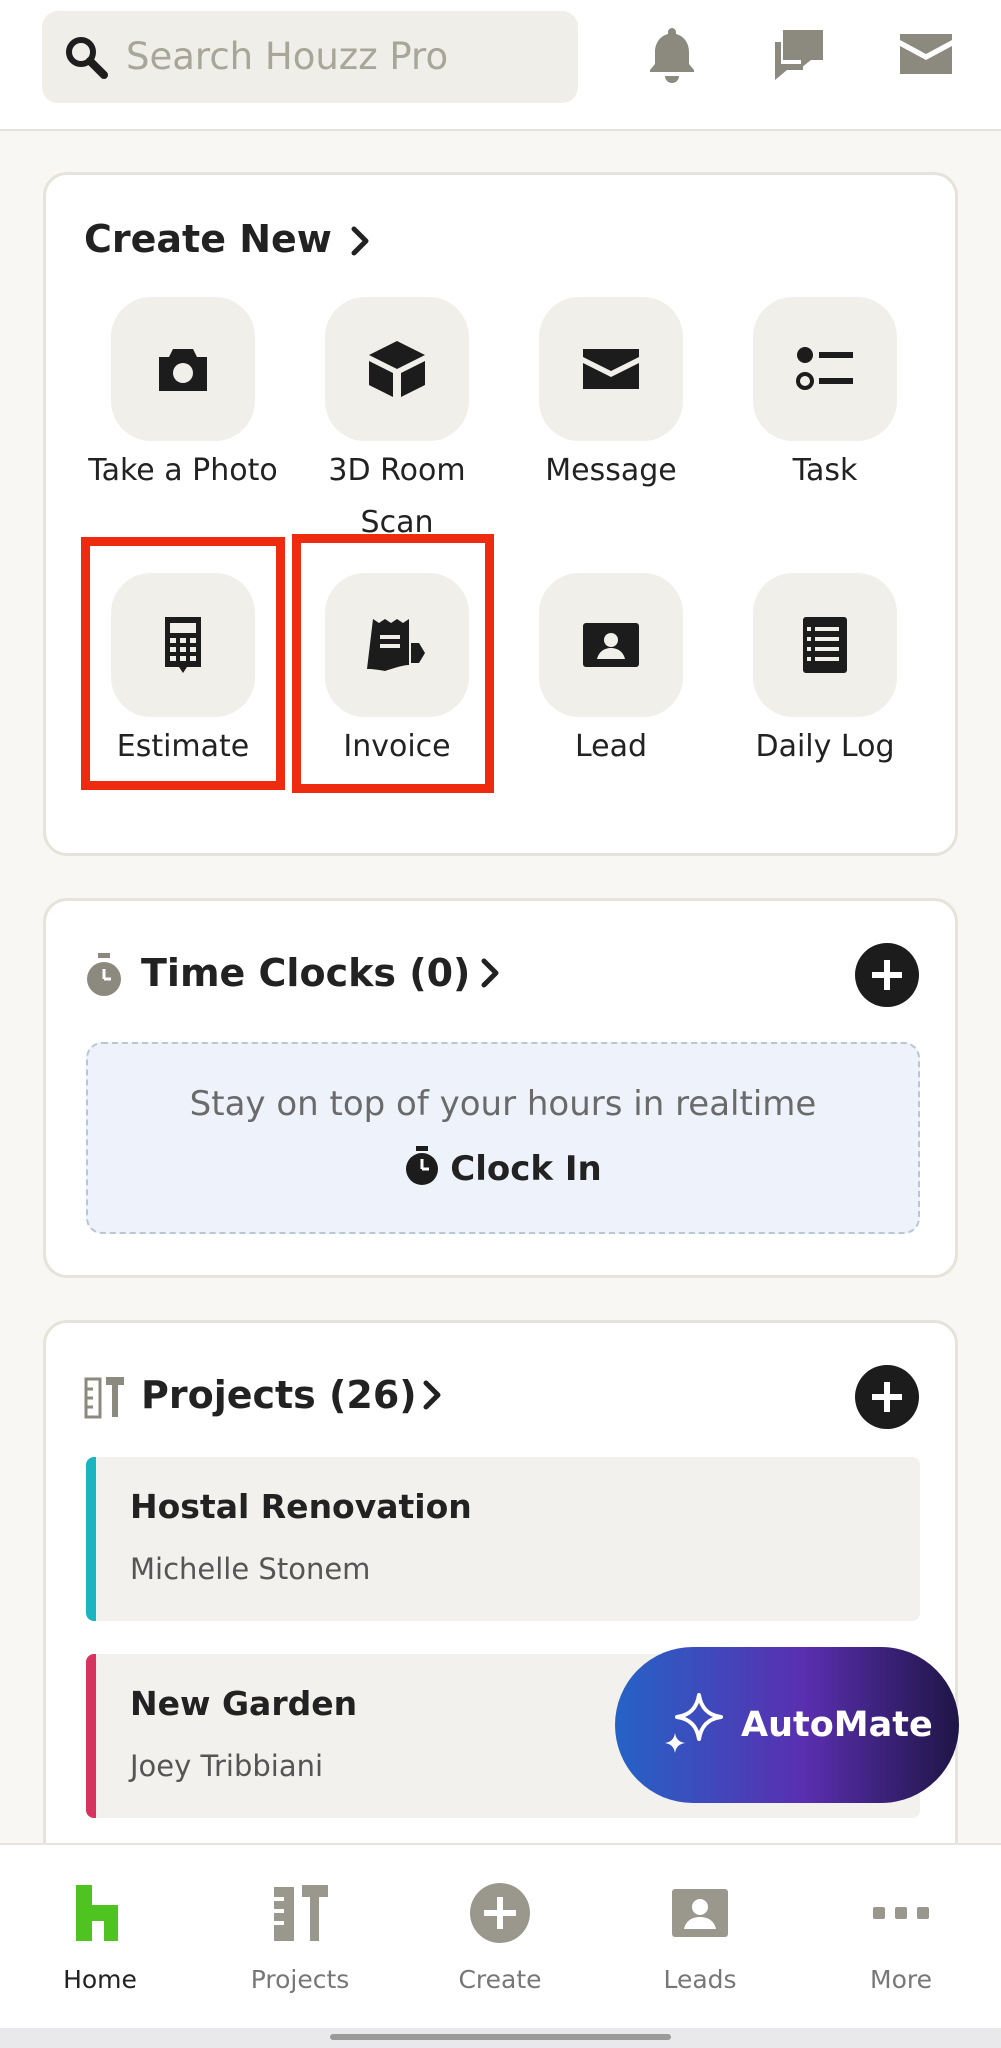 This screenshot has height=2048, width=1001. I want to click on tile-lead: Lead, so click(611, 673).